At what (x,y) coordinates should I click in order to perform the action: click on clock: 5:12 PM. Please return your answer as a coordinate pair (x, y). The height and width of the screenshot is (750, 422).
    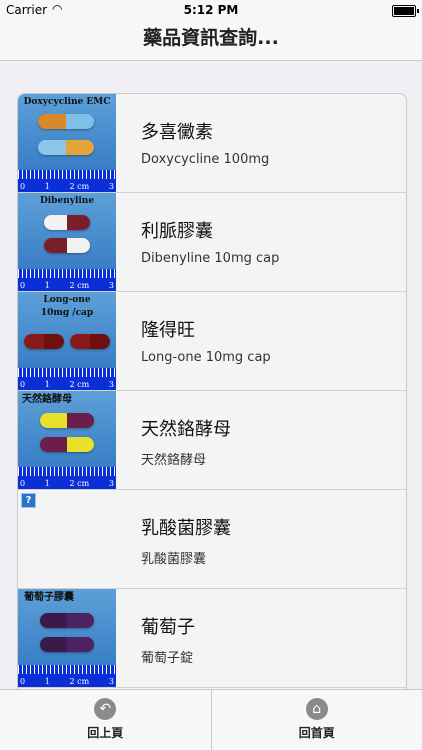
    Looking at the image, I should click on (211, 10).